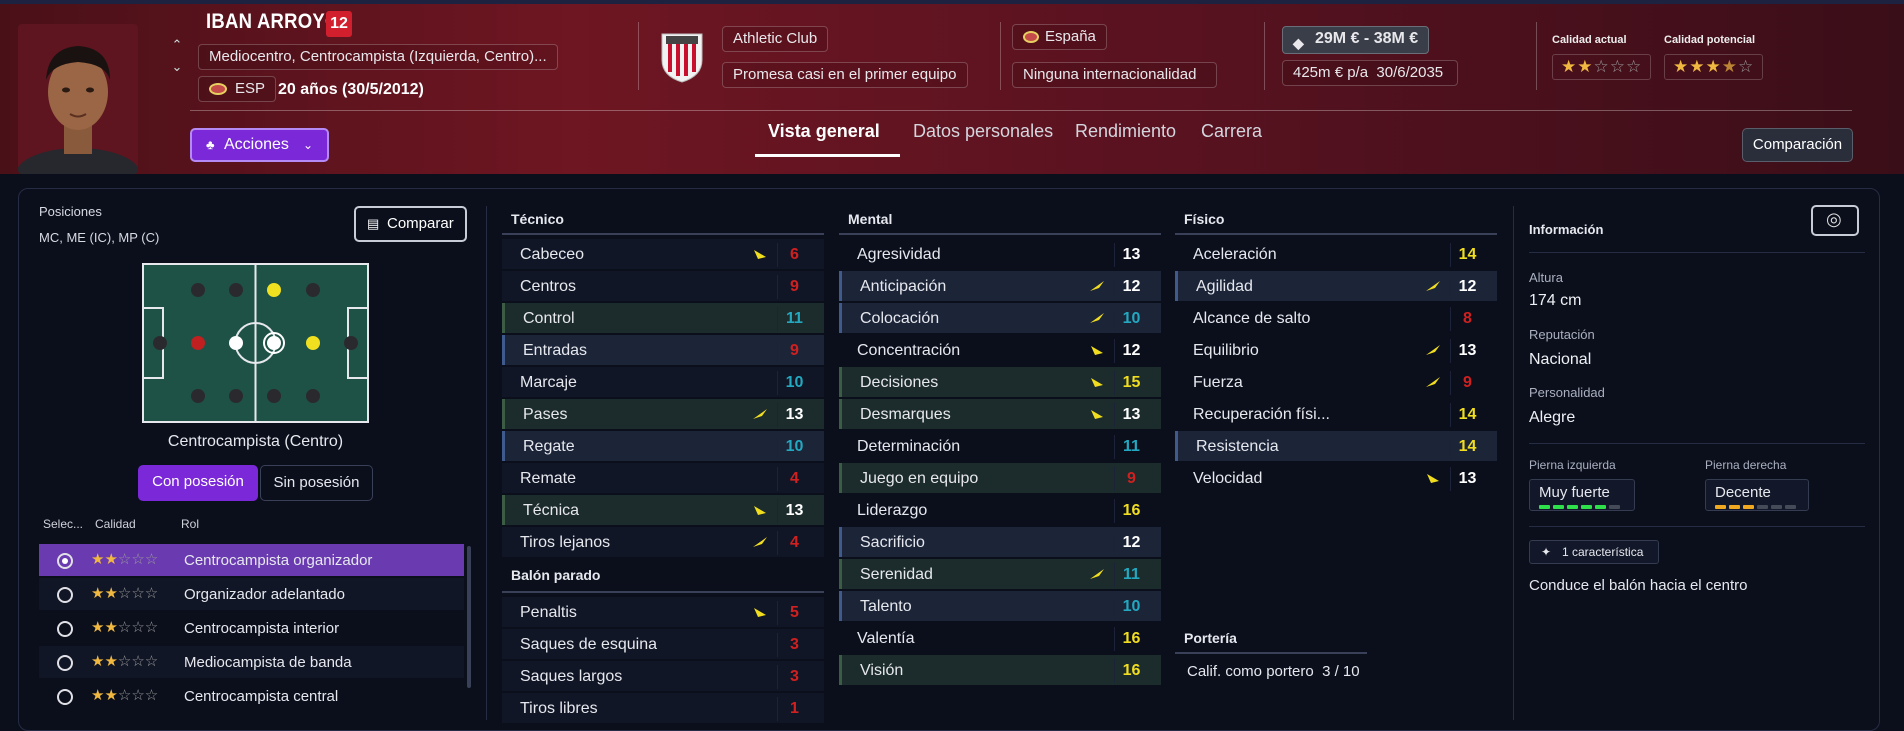 Image resolution: width=1904 pixels, height=731 pixels. What do you see at coordinates (663, 318) in the screenshot?
I see `attribute-row: Control 11` at bounding box center [663, 318].